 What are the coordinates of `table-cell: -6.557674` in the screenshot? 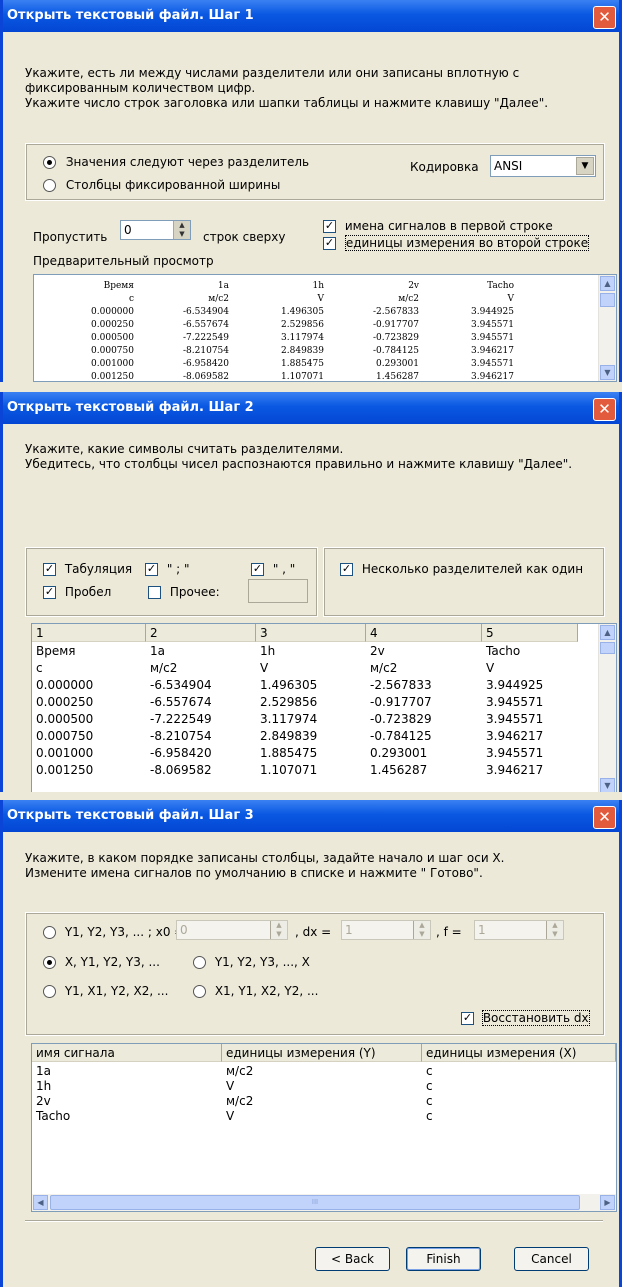 It's located at (181, 702).